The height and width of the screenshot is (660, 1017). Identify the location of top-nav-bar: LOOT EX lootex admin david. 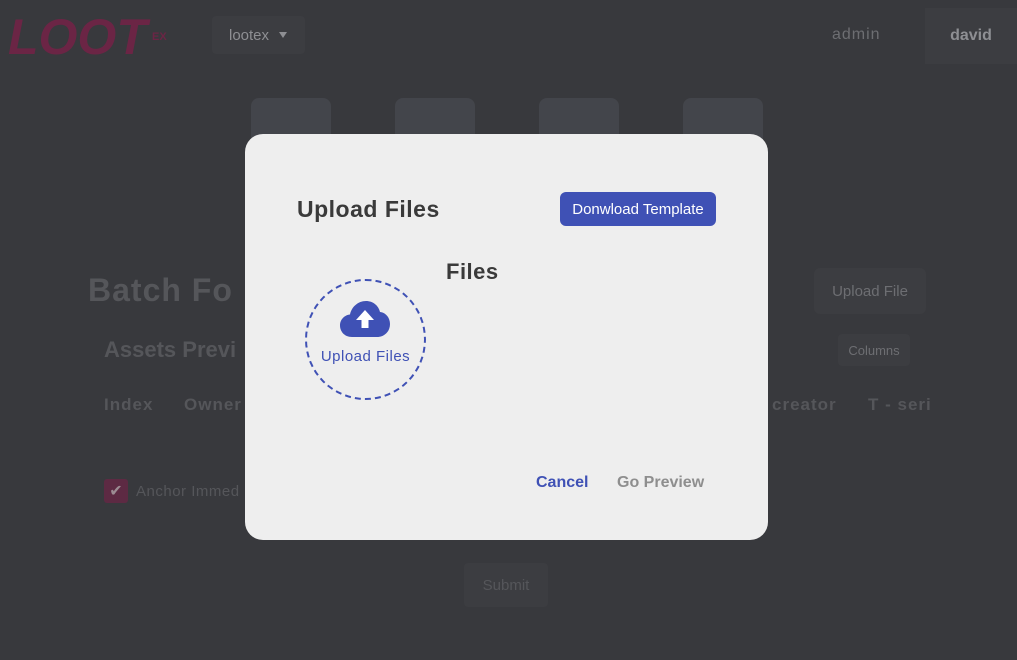
(508, 36).